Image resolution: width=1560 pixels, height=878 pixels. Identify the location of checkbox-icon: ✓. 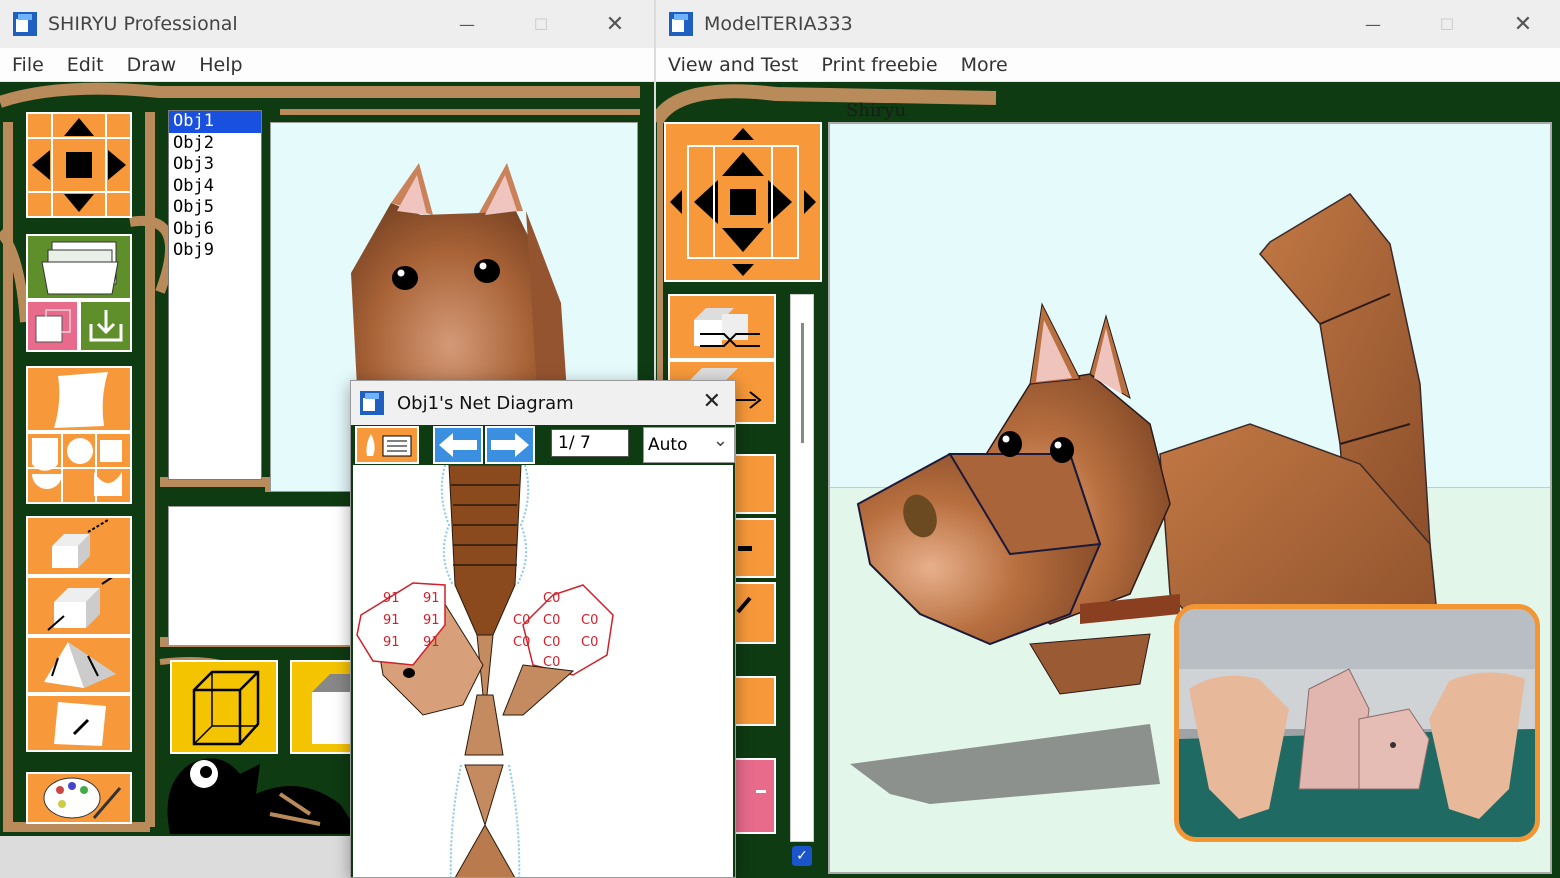
(802, 856).